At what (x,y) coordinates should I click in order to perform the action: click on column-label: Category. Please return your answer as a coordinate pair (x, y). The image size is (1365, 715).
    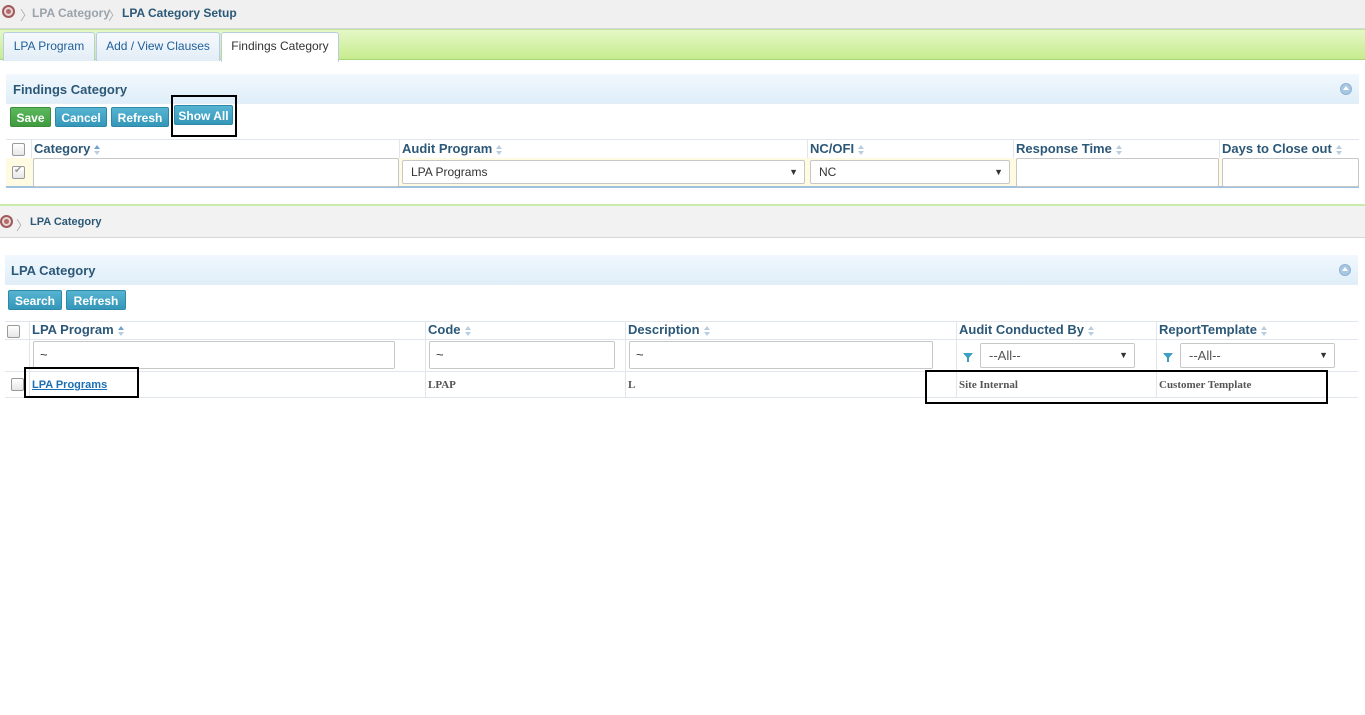
    Looking at the image, I should click on (62, 148).